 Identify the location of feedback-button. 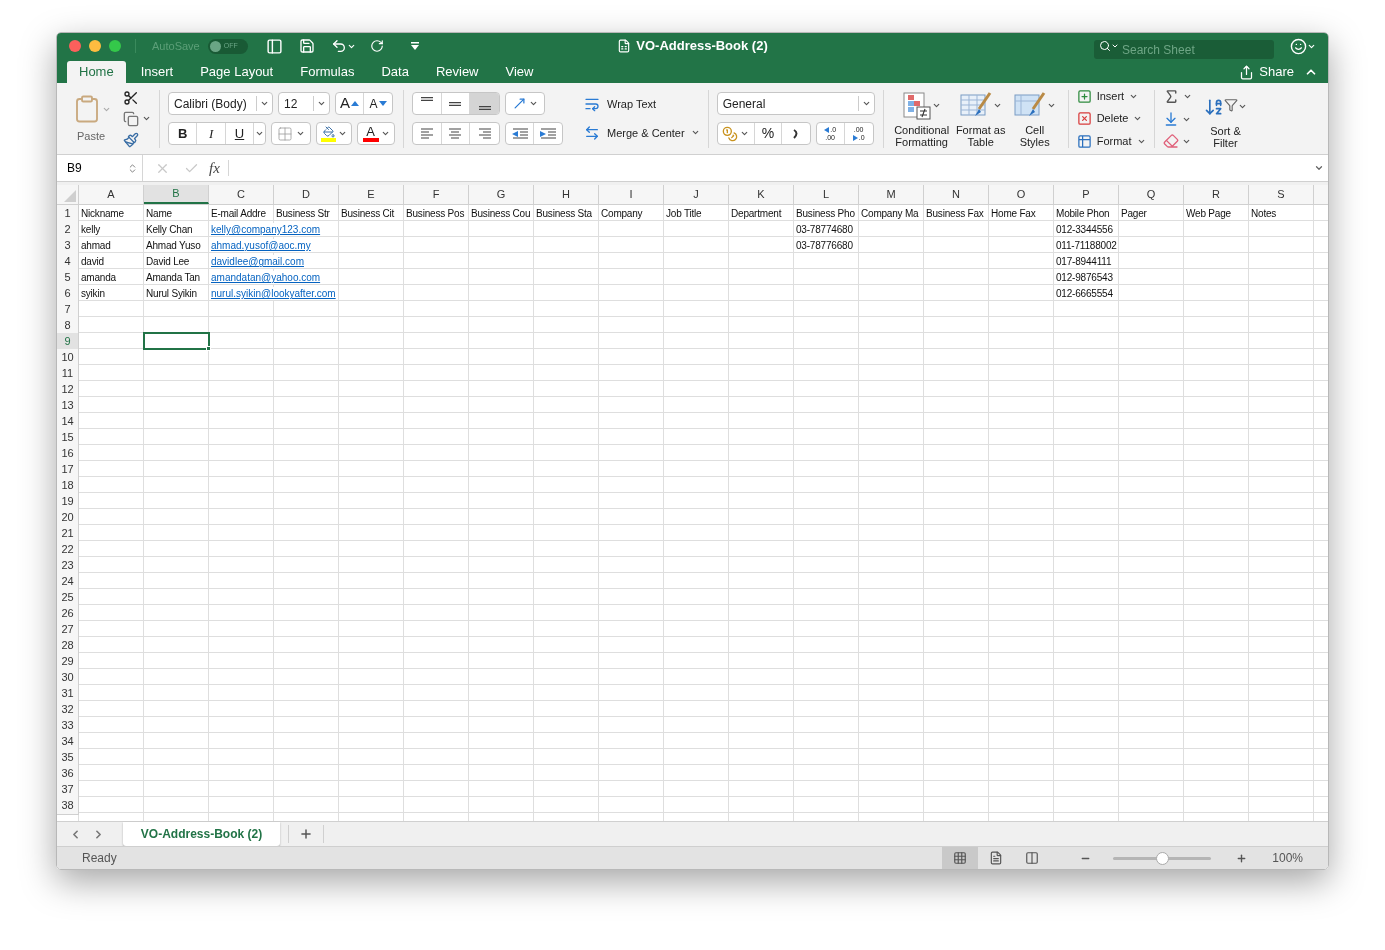
(1303, 46).